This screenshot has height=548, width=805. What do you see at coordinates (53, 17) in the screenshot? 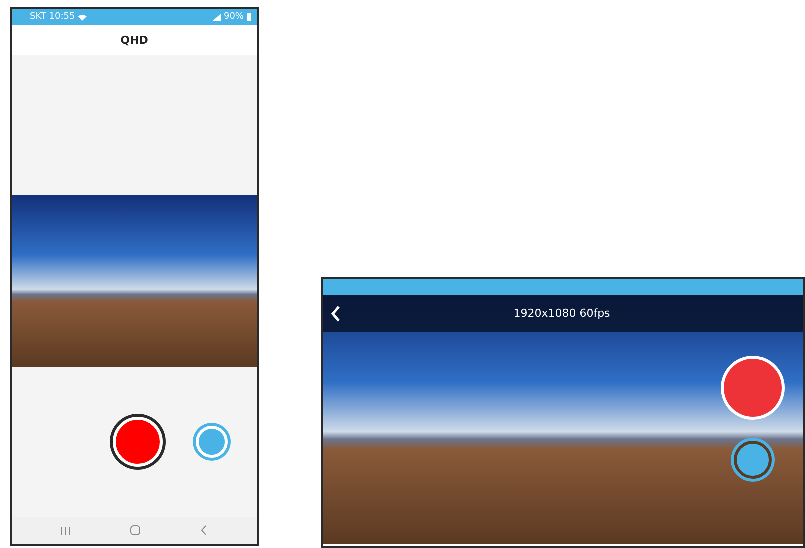
I see `carrier-time: SKT 10:55` at bounding box center [53, 17].